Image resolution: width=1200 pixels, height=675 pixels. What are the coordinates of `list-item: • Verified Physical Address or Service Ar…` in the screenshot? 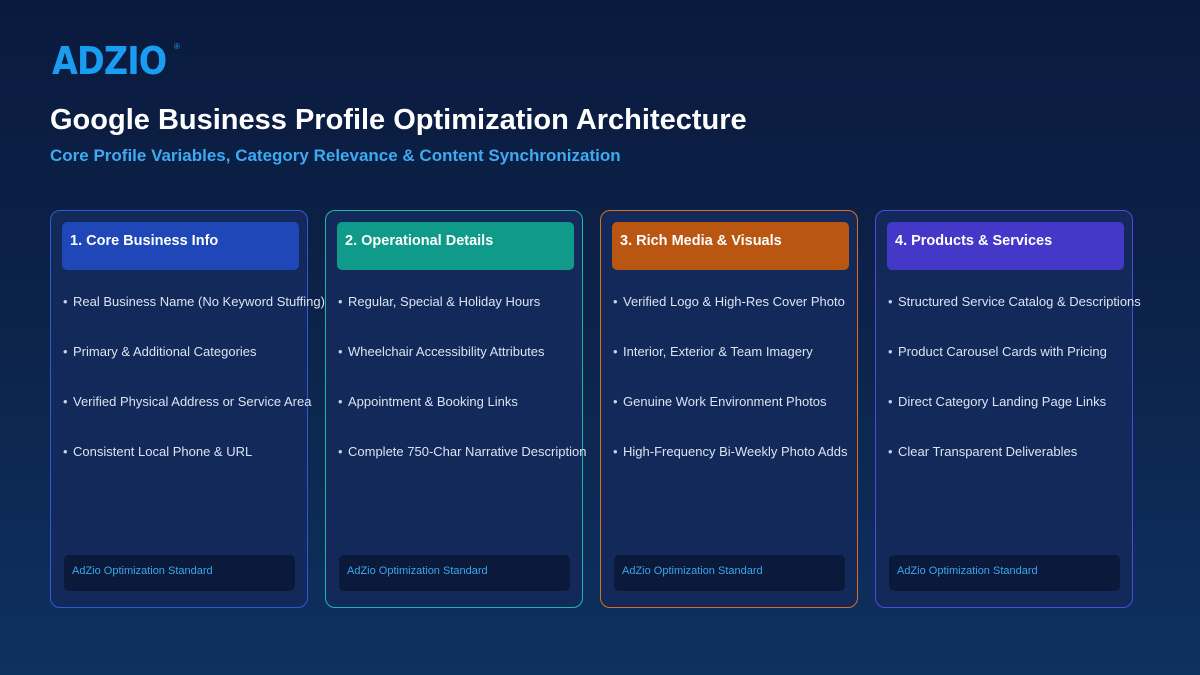 It's located at (213, 416).